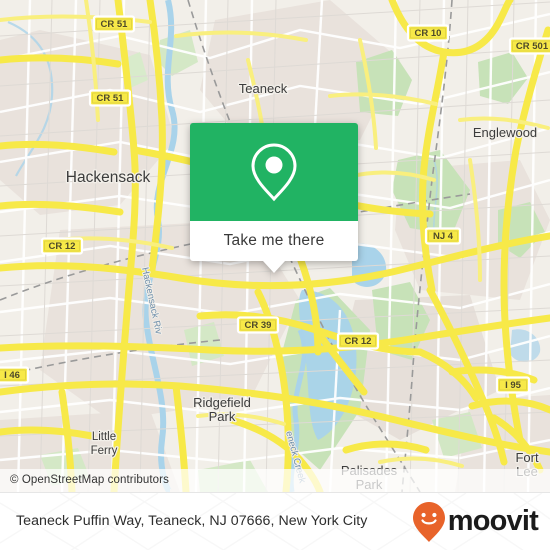 The image size is (550, 550). I want to click on callout-icon-area, so click(274, 172).